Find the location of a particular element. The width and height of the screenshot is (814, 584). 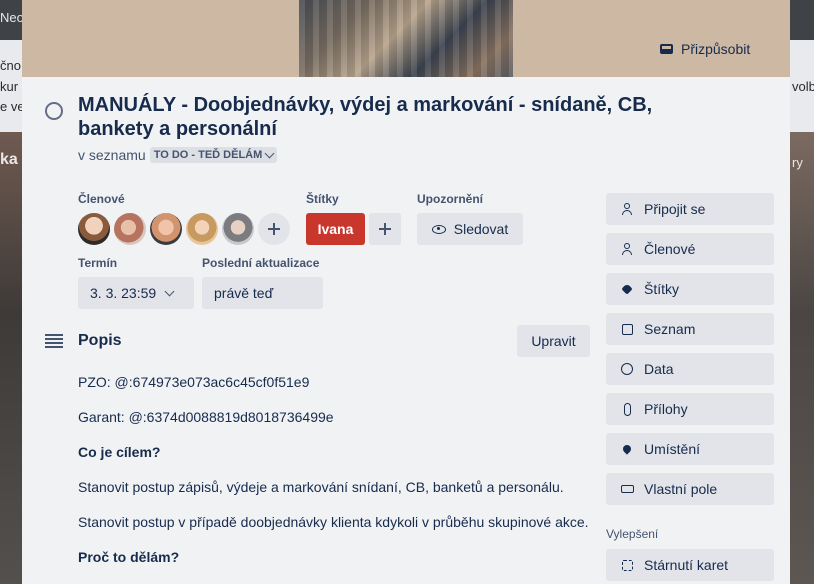

labels-label: Štítky is located at coordinates (662, 289).